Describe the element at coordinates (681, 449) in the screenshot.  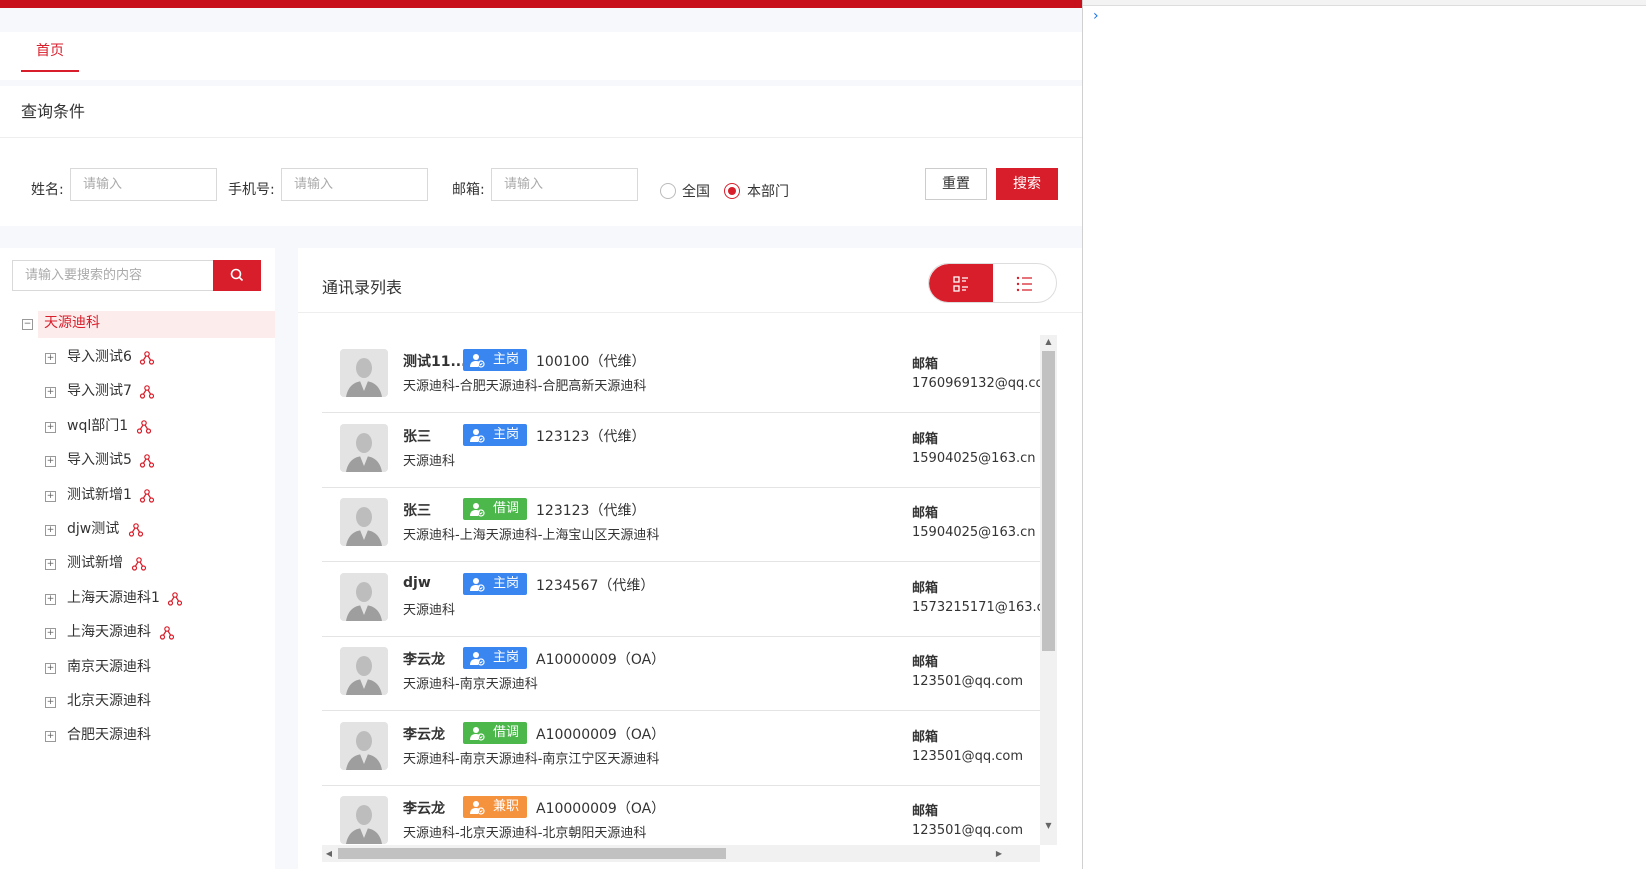
I see `contact-card: 张三 主岗 123123（代维） 天源迪科 邮箱 15904025@163.cn` at that location.